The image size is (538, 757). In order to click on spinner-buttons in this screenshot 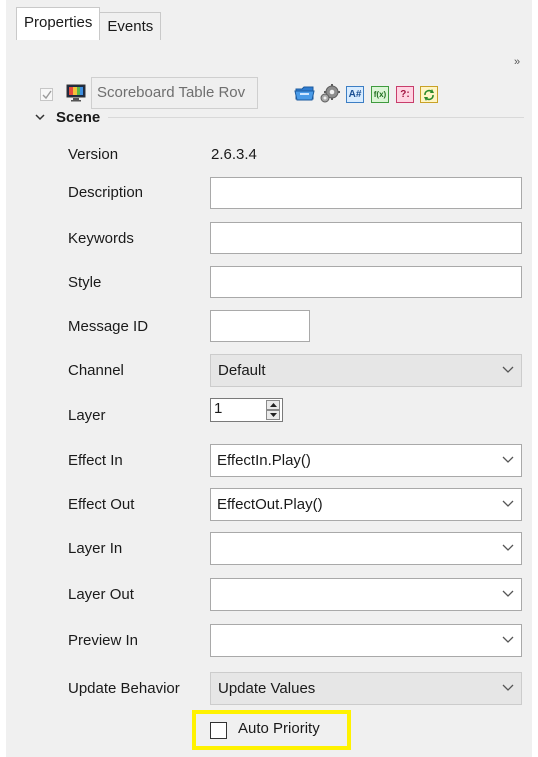, I will do `click(273, 410)`.